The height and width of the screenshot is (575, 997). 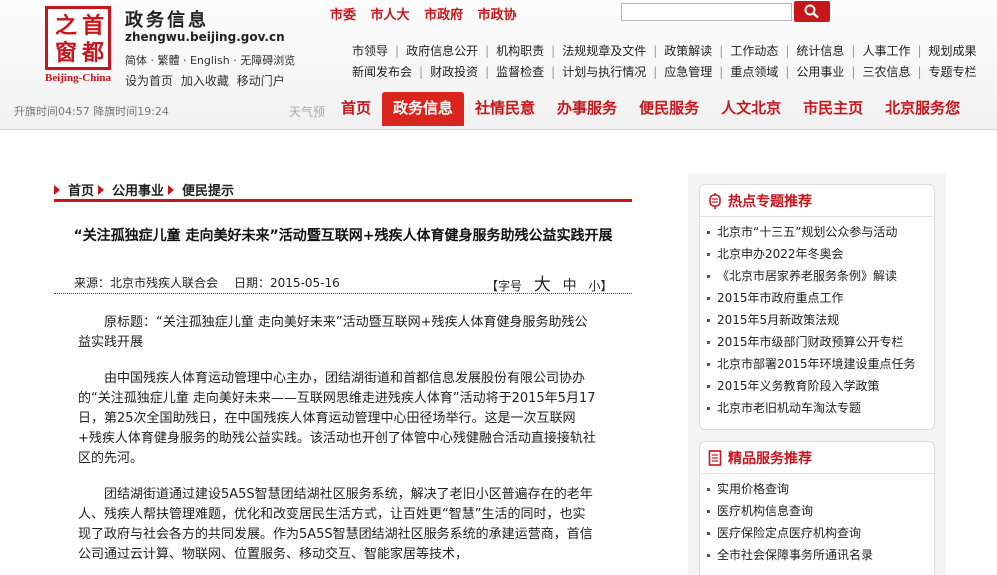 I want to click on list-item: 2015年5月新政策法规, so click(x=820, y=320).